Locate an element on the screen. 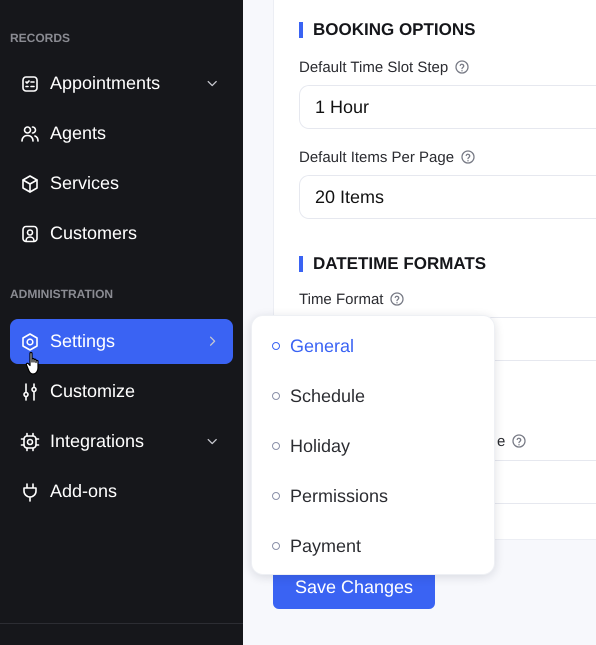  nav-item: Customize is located at coordinates (121, 391).